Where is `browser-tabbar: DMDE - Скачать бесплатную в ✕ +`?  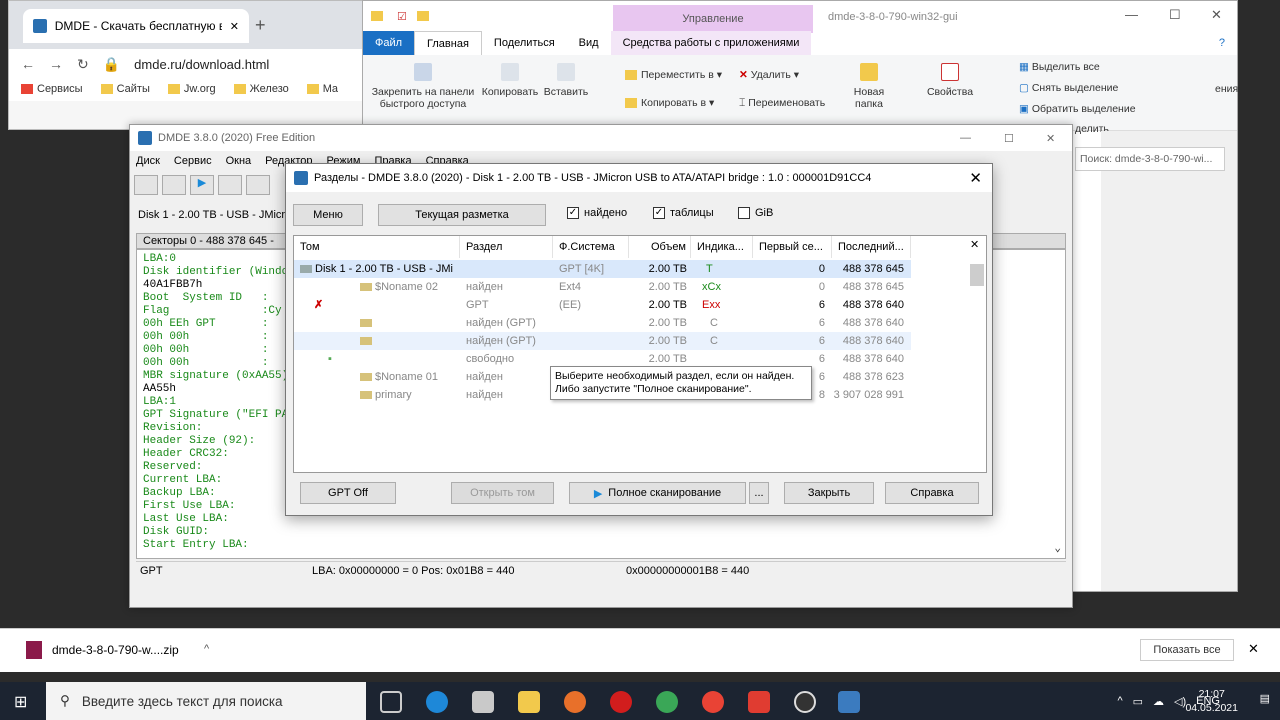
browser-tabbar: DMDE - Скачать бесплатную в ✕ + is located at coordinates (194, 25).